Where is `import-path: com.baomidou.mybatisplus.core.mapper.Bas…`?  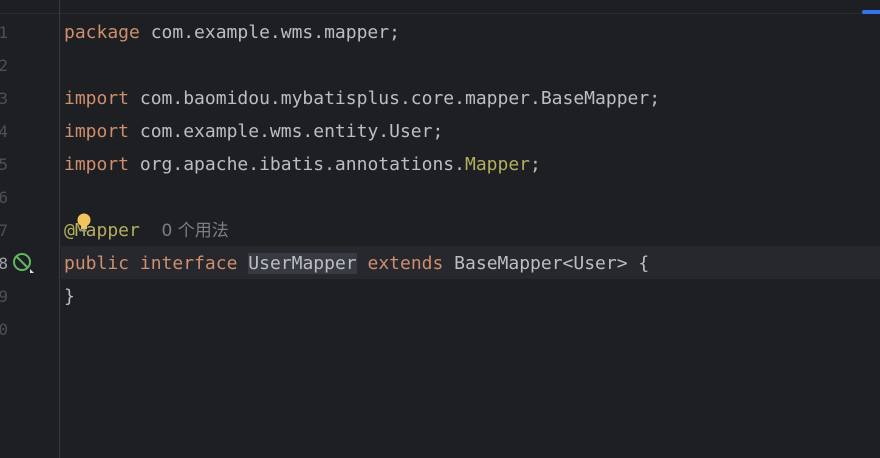 import-path: com.baomidou.mybatisplus.core.mapper.Bas… is located at coordinates (395, 98).